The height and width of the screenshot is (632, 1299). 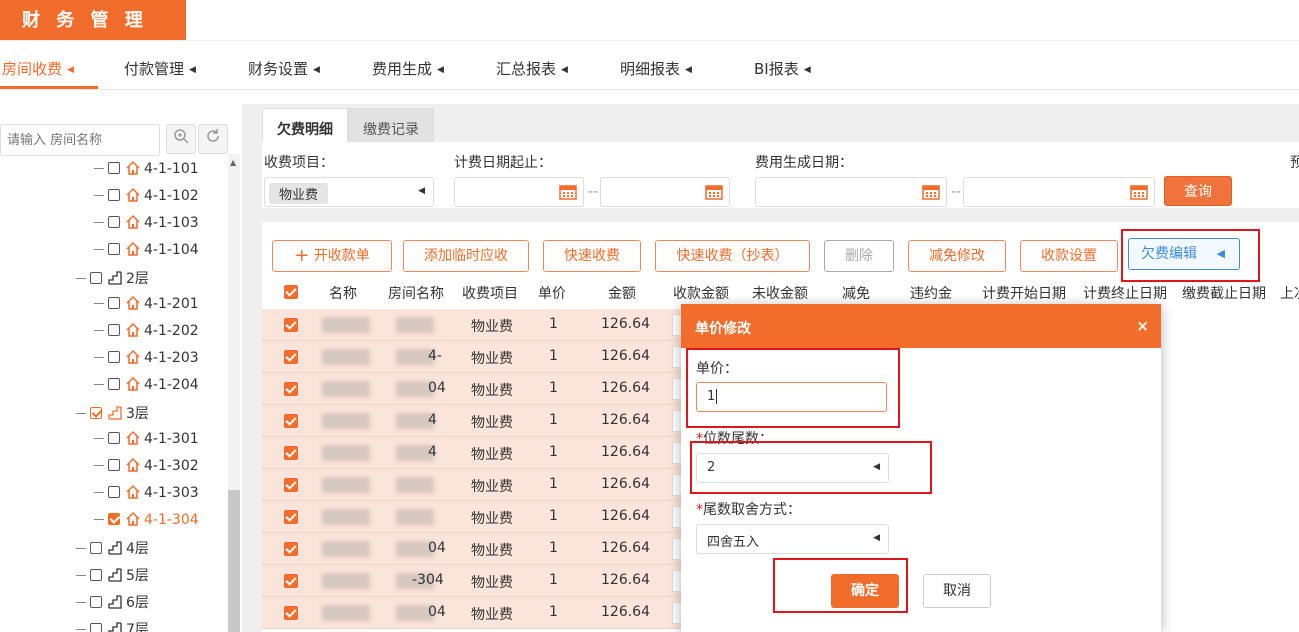 I want to click on tree-label: 7层, so click(x=137, y=627).